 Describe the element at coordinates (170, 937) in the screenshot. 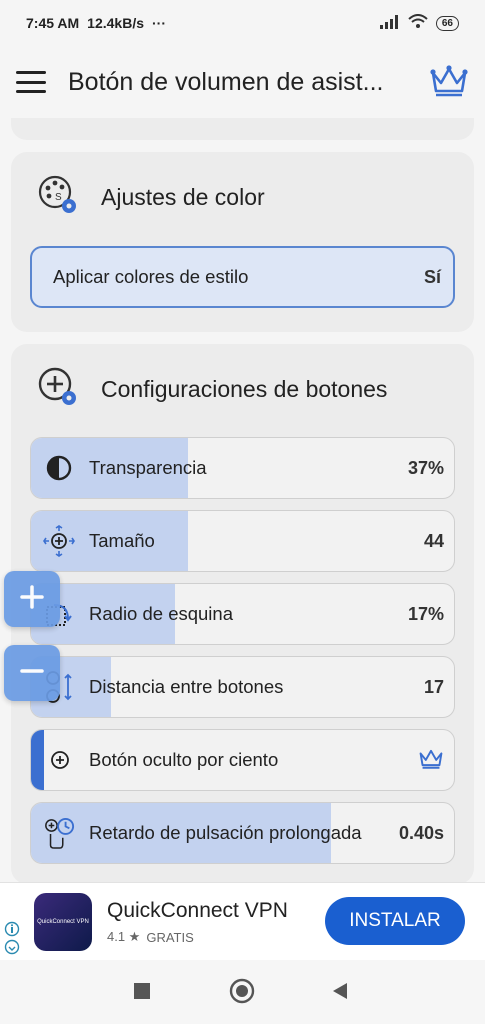

I see `ad-price-tag: GRATIS` at that location.